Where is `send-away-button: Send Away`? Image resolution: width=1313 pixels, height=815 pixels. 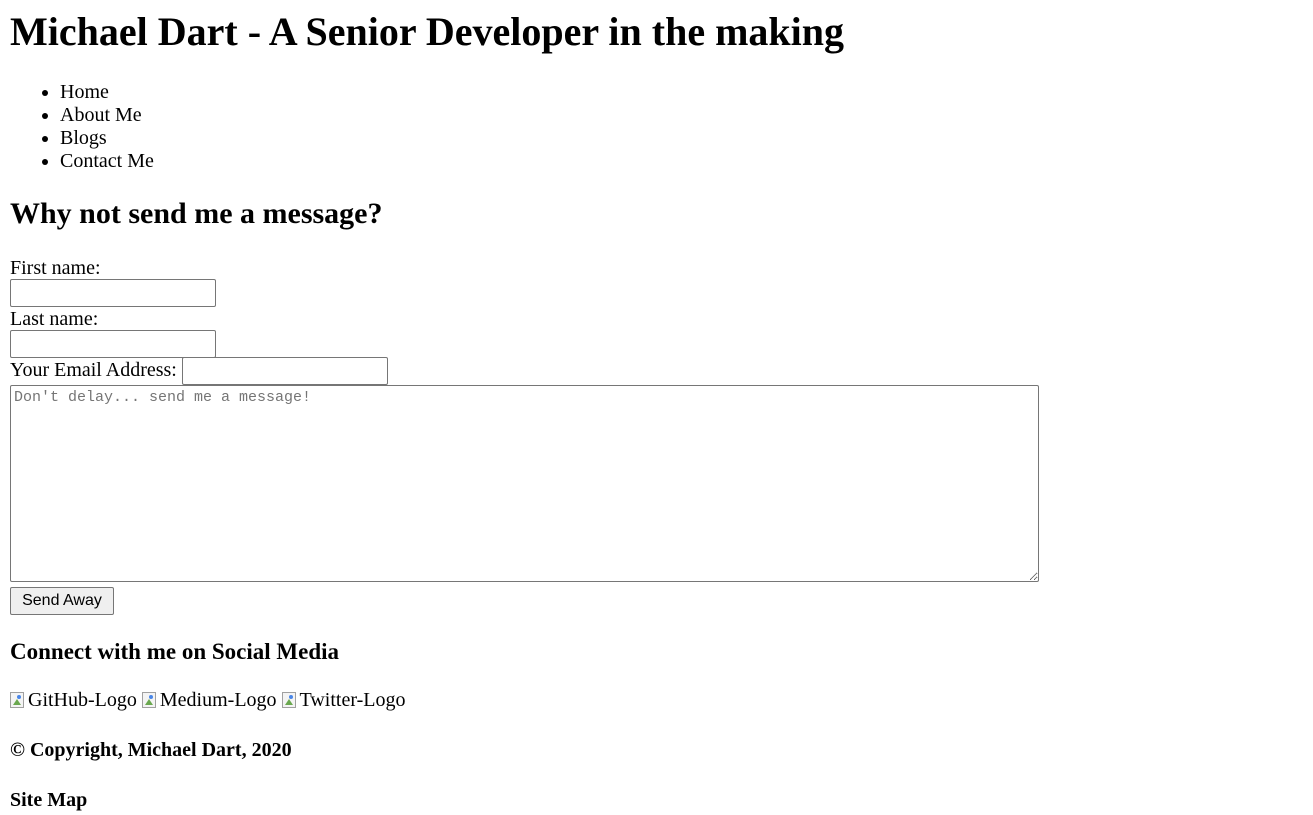 send-away-button: Send Away is located at coordinates (62, 601).